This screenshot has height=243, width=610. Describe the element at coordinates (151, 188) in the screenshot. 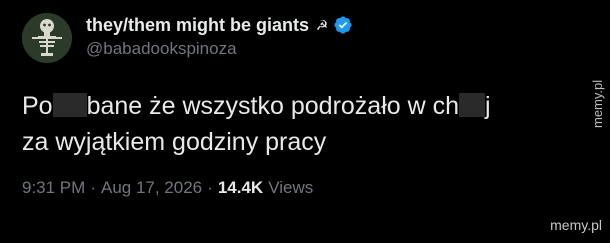

I see `tweet-date: Aug 17, 2026` at that location.